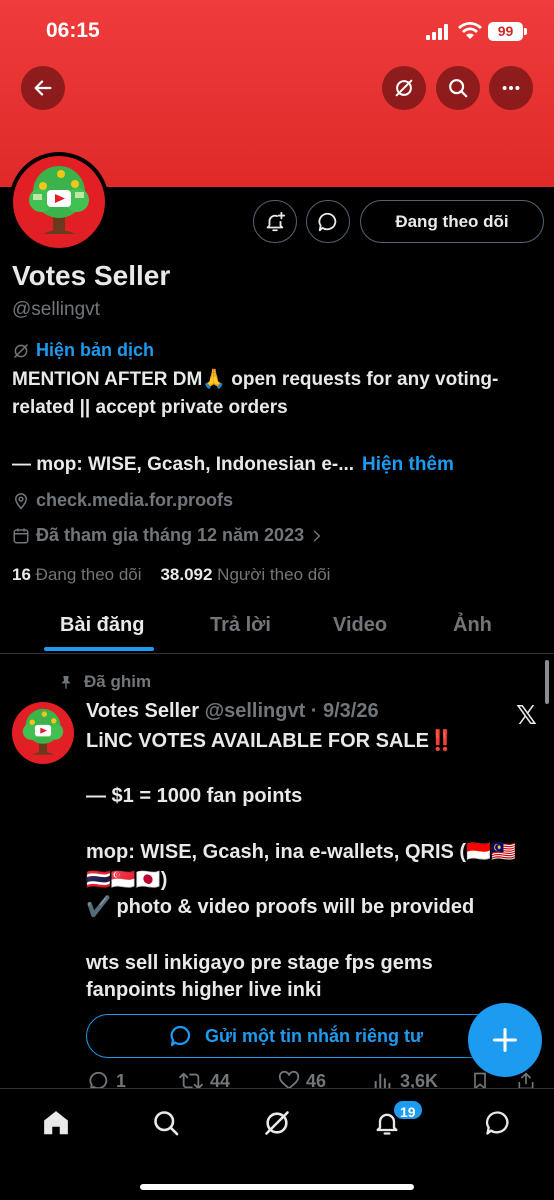 The image size is (554, 1200). I want to click on pinned-indicator: Đã ghim, so click(104, 682).